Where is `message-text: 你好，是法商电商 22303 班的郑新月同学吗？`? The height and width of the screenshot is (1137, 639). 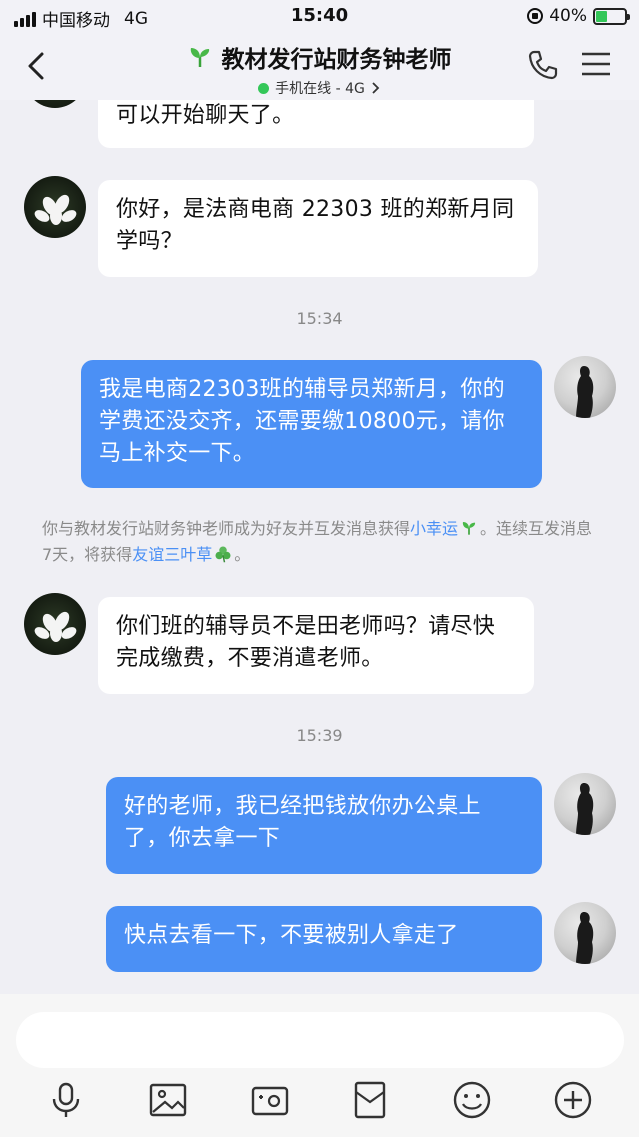 message-text: 你好，是法商电商 22303 班的郑新月同学吗？ is located at coordinates (315, 225).